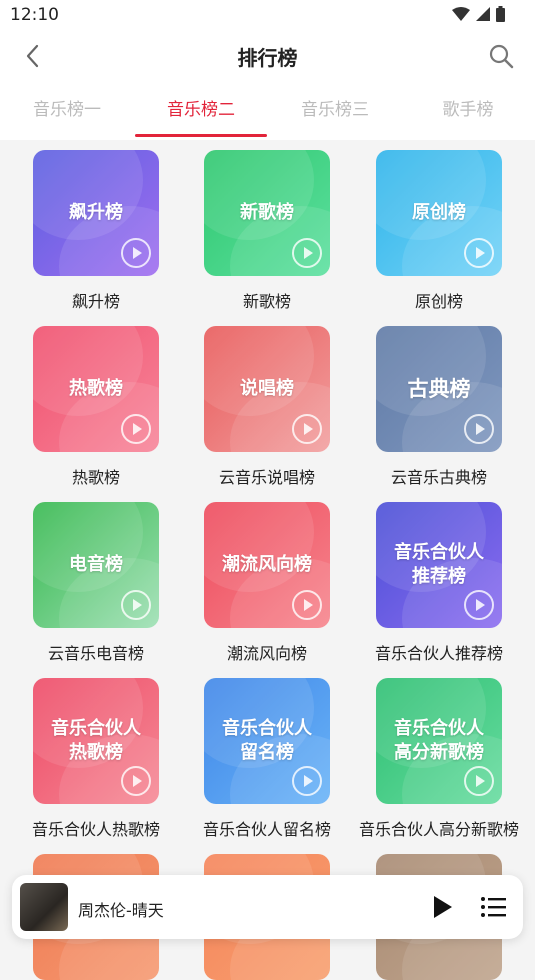  I want to click on chart-cover: 热歌榜, so click(96, 389).